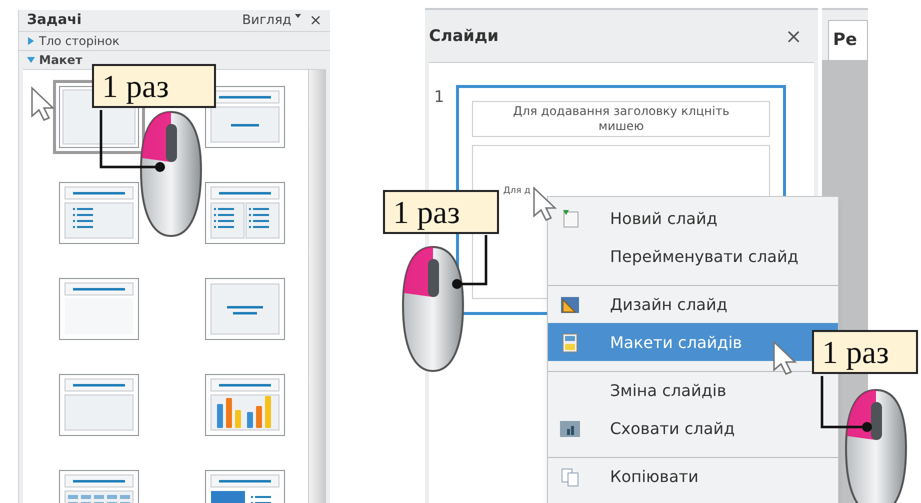 This screenshot has width=921, height=503. What do you see at coordinates (54, 20) in the screenshot?
I see `panel-title: Задачі` at bounding box center [54, 20].